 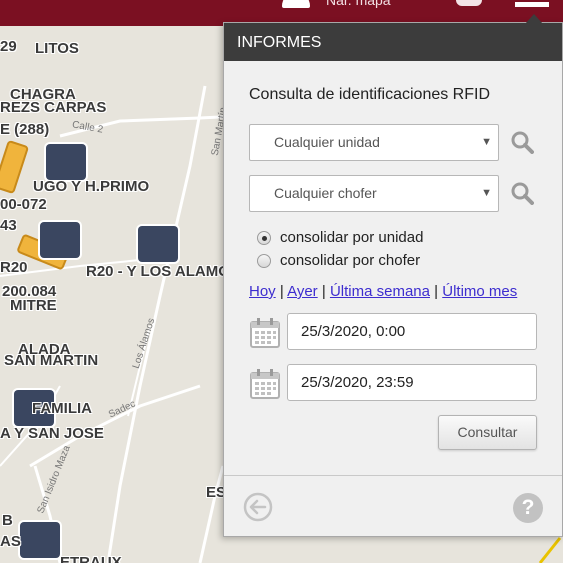 What do you see at coordinates (51, 360) in the screenshot?
I see `map-label: SAN MARTIN` at bounding box center [51, 360].